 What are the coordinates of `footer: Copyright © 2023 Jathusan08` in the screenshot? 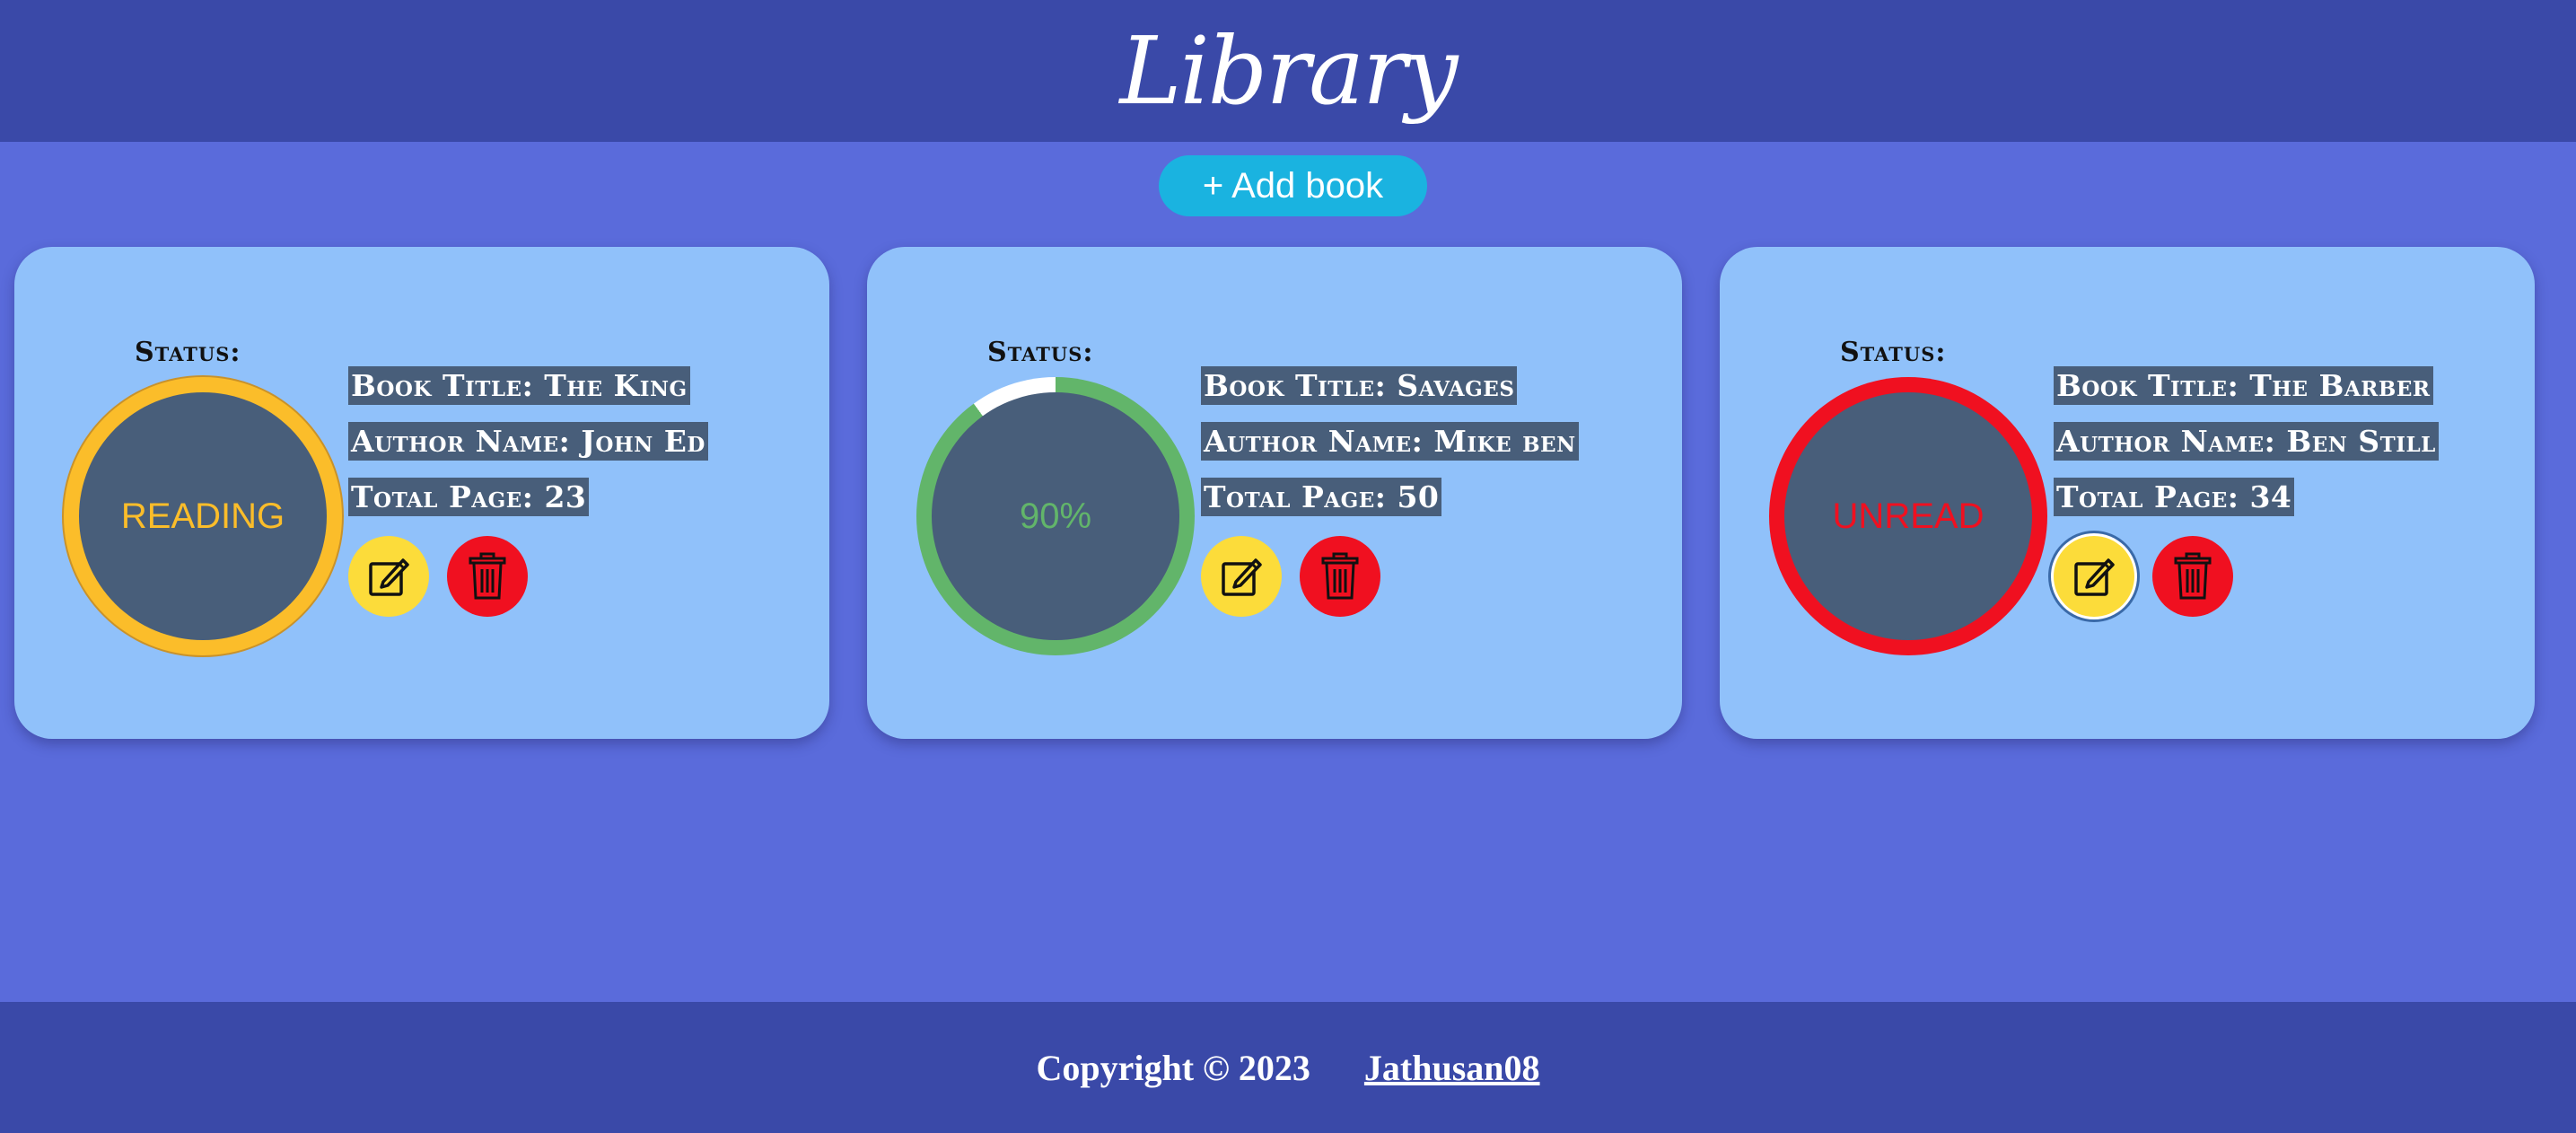 It's located at (1288, 1067).